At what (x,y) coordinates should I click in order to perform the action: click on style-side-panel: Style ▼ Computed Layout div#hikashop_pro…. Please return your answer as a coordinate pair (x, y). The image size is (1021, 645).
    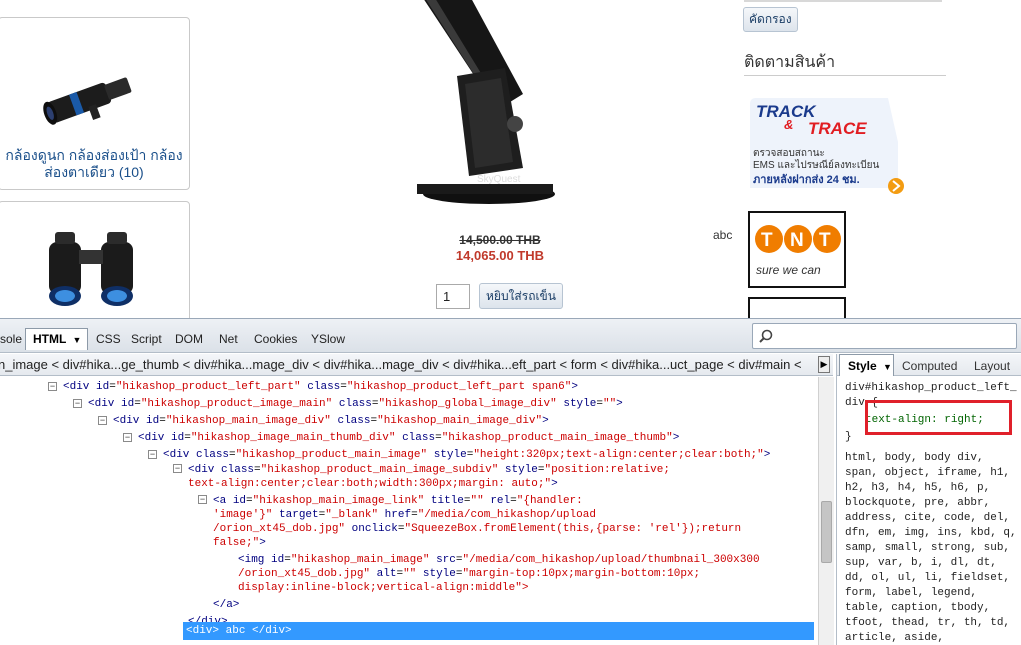
    Looking at the image, I should click on (928, 499).